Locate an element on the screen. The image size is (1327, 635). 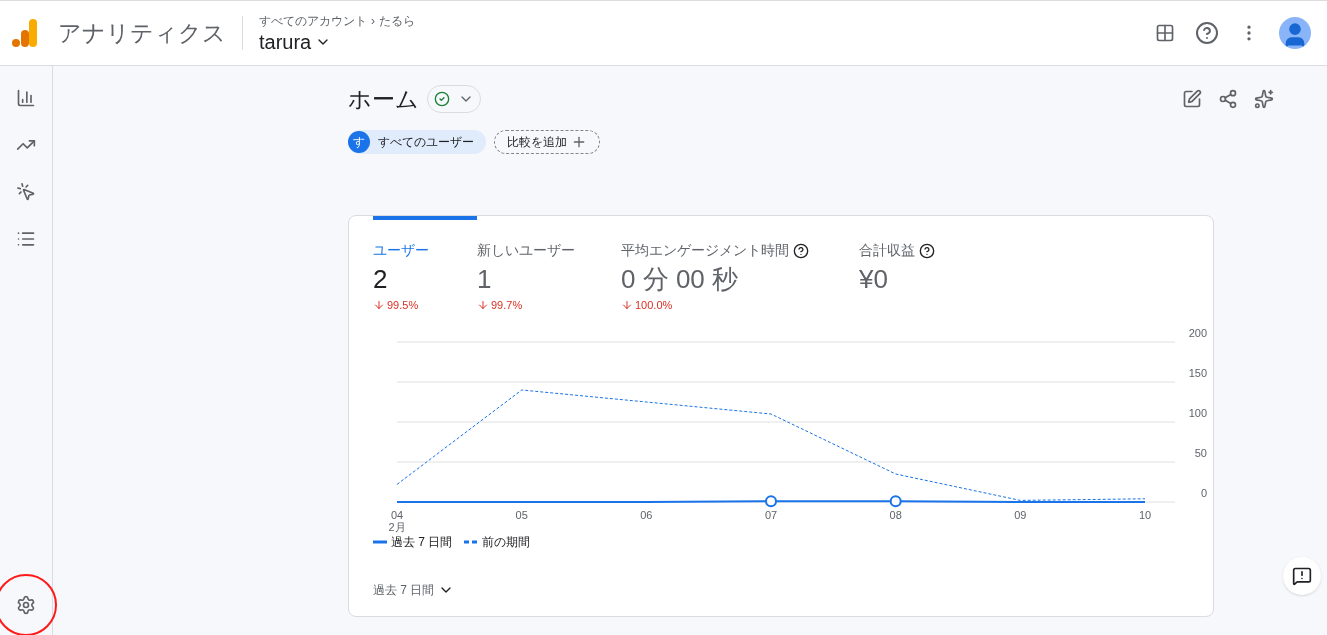
y-axis-label: 200 is located at coordinates (1197, 332).